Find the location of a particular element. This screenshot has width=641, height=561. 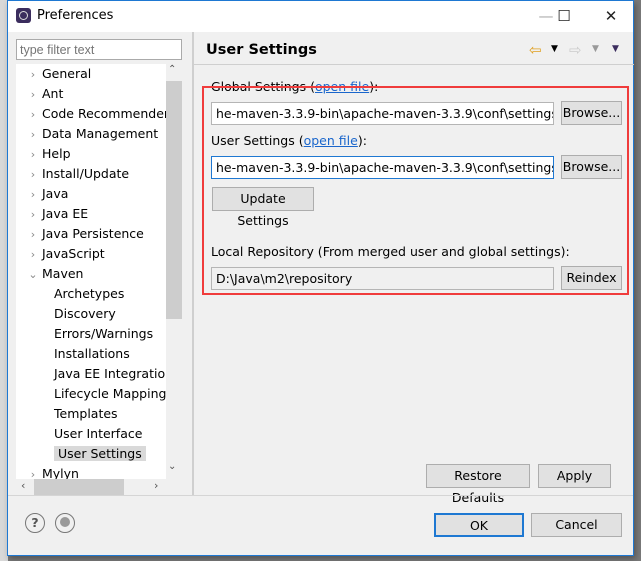

close-button: ✕ is located at coordinates (611, 16).